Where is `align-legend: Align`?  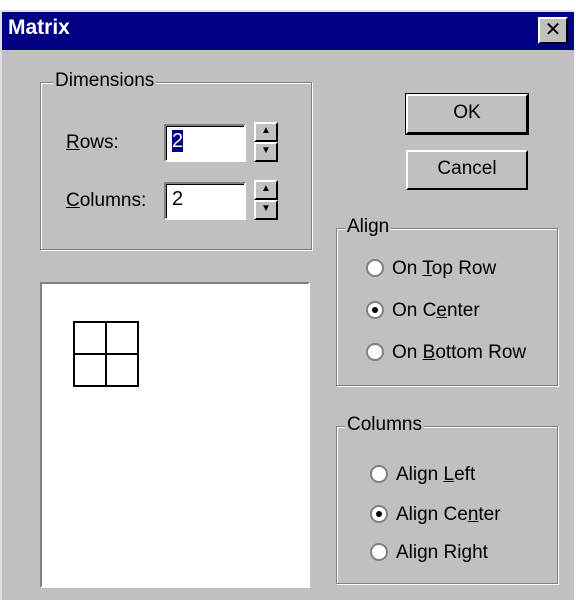
align-legend: Align is located at coordinates (368, 227).